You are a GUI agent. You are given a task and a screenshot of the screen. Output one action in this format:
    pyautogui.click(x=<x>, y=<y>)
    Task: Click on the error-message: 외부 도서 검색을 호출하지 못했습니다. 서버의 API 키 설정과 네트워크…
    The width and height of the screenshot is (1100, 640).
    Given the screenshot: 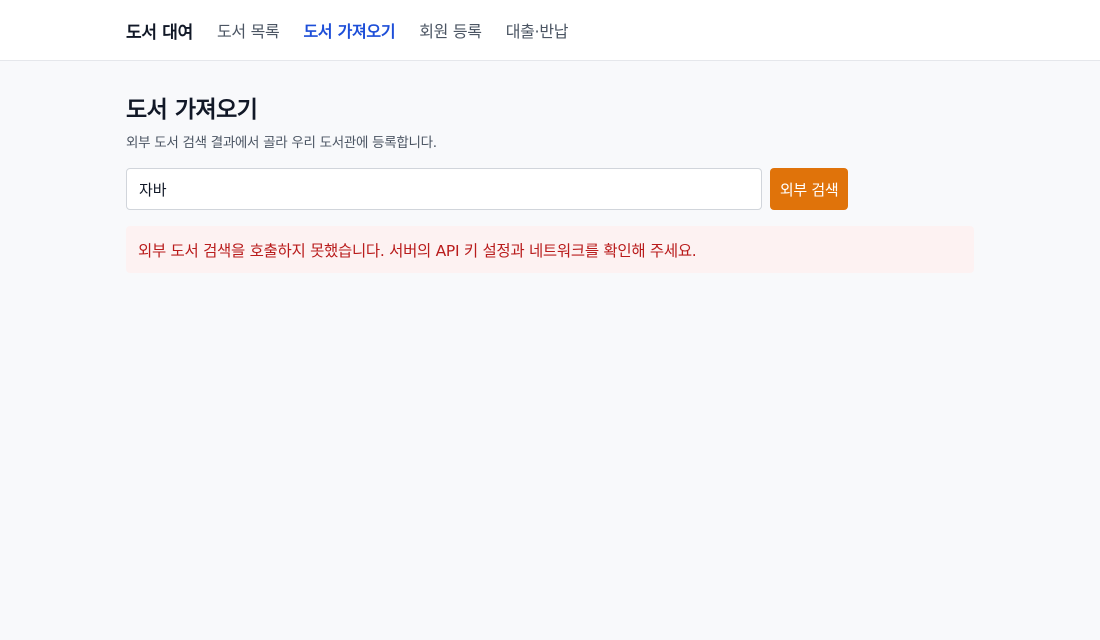 What is the action you would take?
    pyautogui.click(x=417, y=250)
    